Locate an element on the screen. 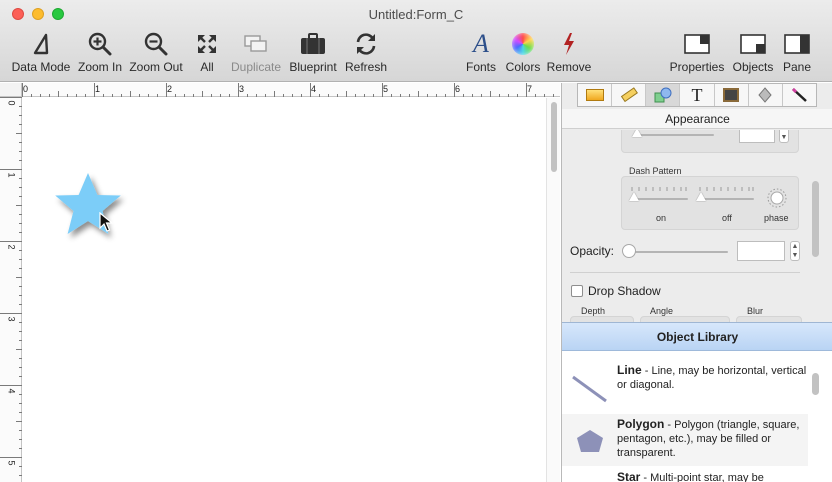 The image size is (832, 482). properties-button: Properties is located at coordinates (697, 51).